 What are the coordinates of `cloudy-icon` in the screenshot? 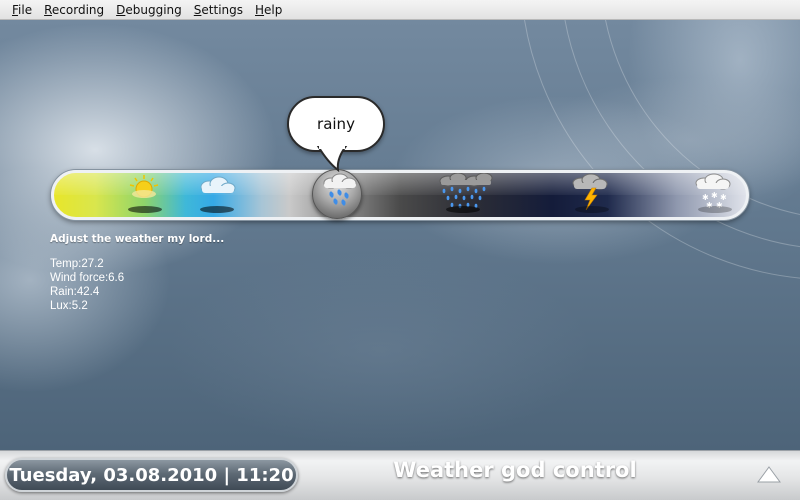 It's located at (216, 195).